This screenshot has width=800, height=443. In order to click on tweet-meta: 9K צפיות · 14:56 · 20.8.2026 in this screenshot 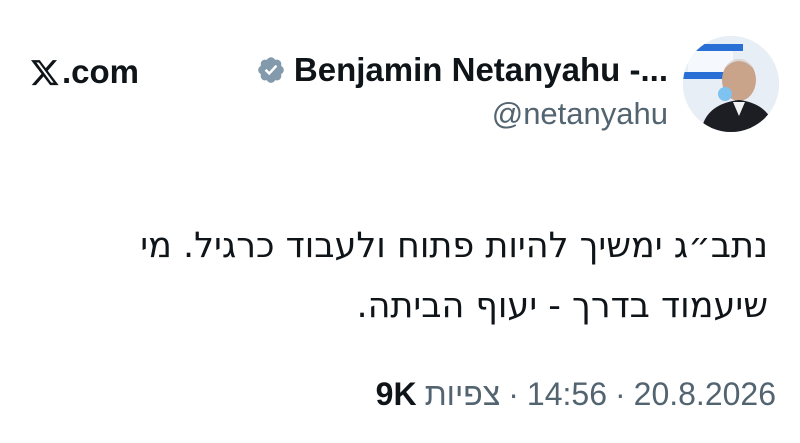, I will do `click(576, 394)`.